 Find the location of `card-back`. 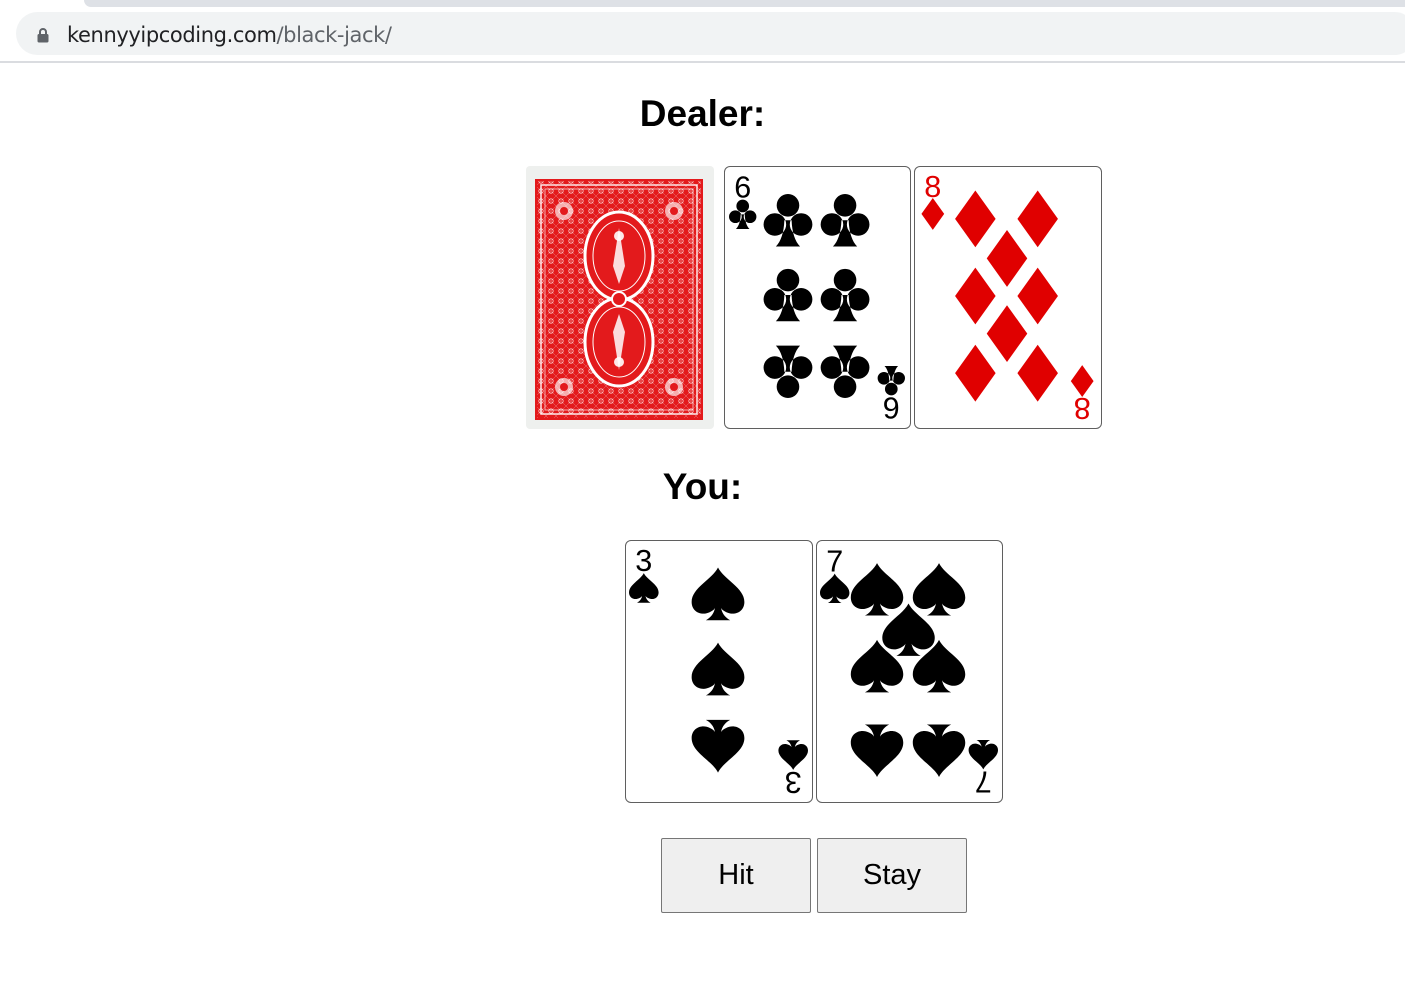

card-back is located at coordinates (620, 297).